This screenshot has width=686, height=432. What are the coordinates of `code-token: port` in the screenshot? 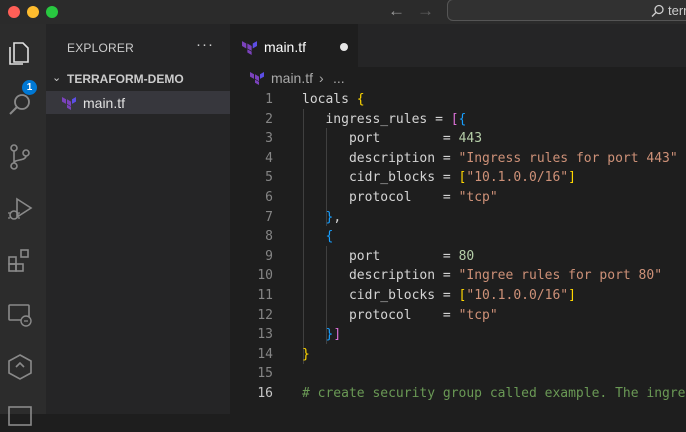 It's located at (364, 256).